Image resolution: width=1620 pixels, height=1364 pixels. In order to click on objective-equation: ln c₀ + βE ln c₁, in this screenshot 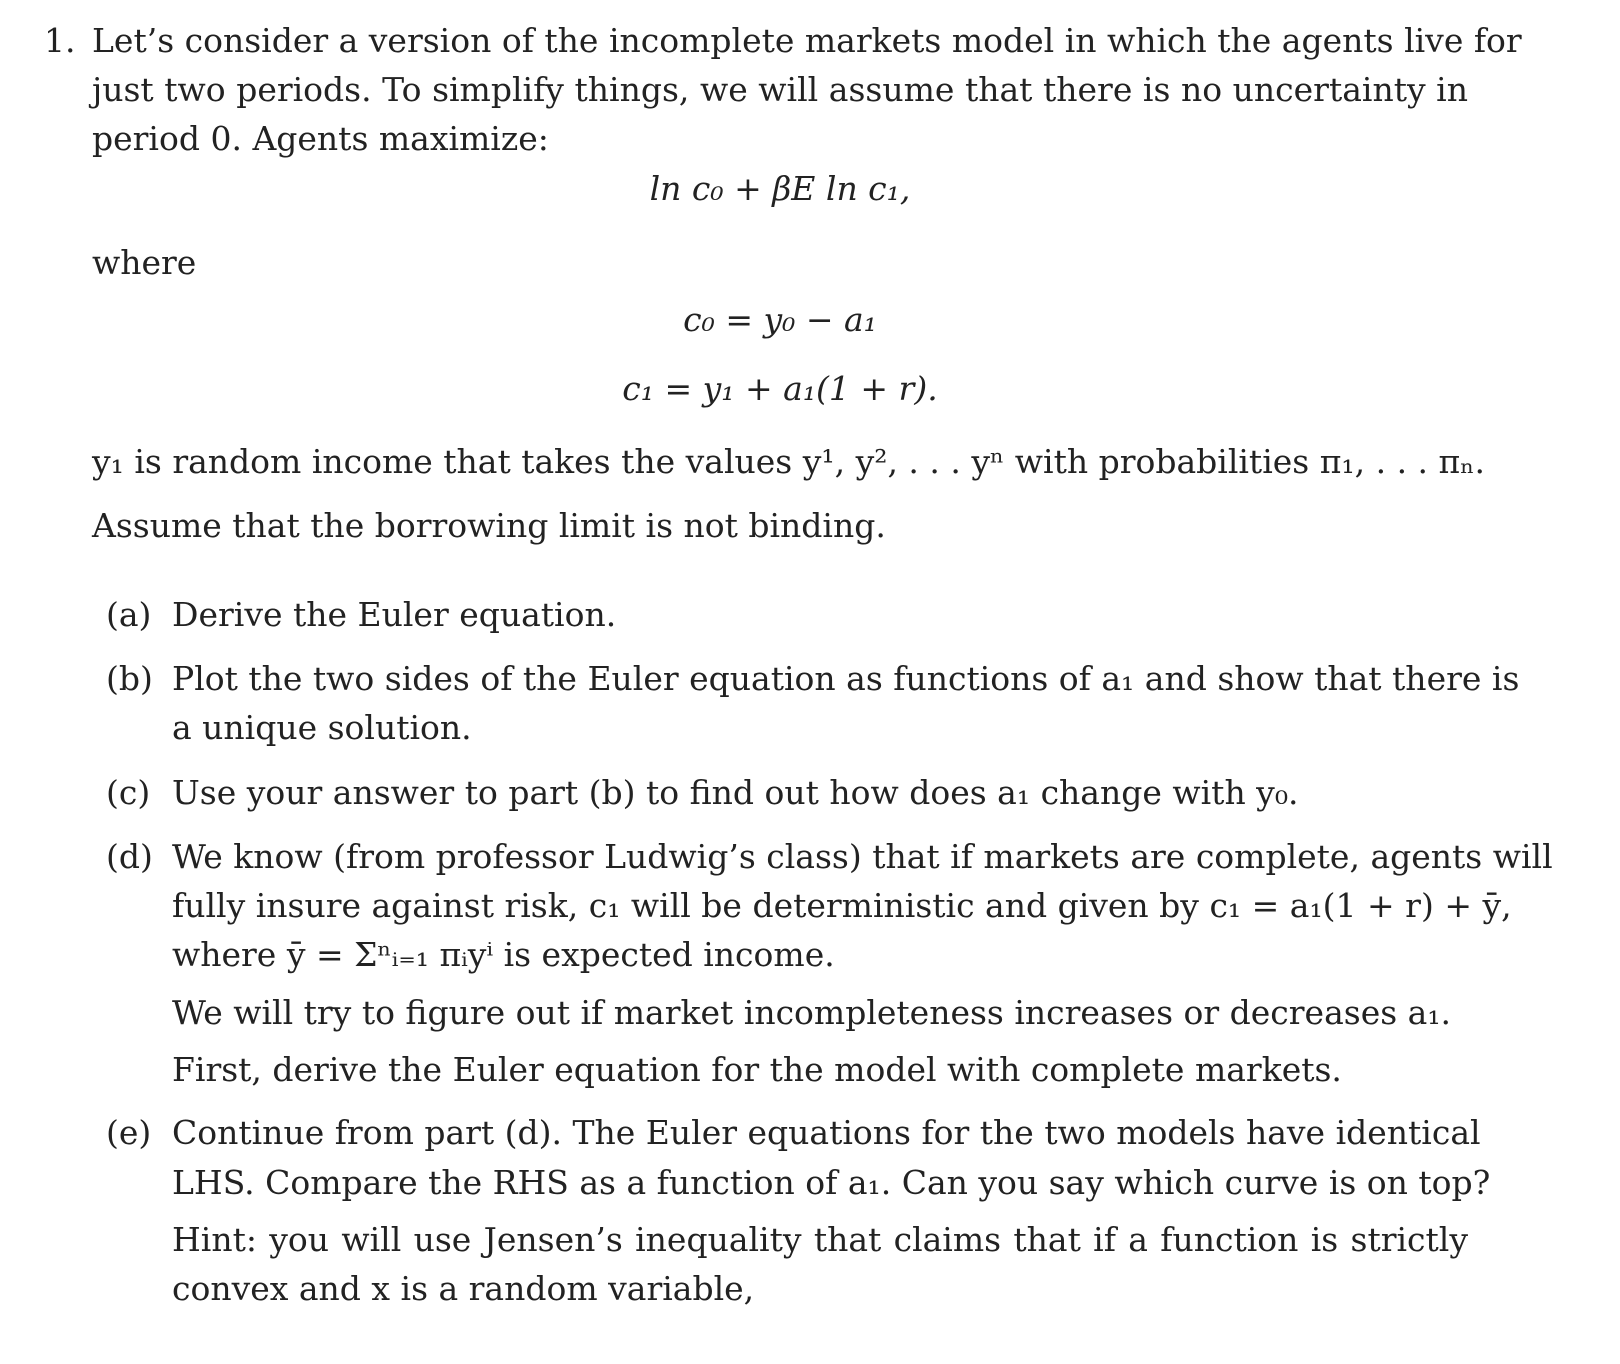, I will do `click(780, 188)`.